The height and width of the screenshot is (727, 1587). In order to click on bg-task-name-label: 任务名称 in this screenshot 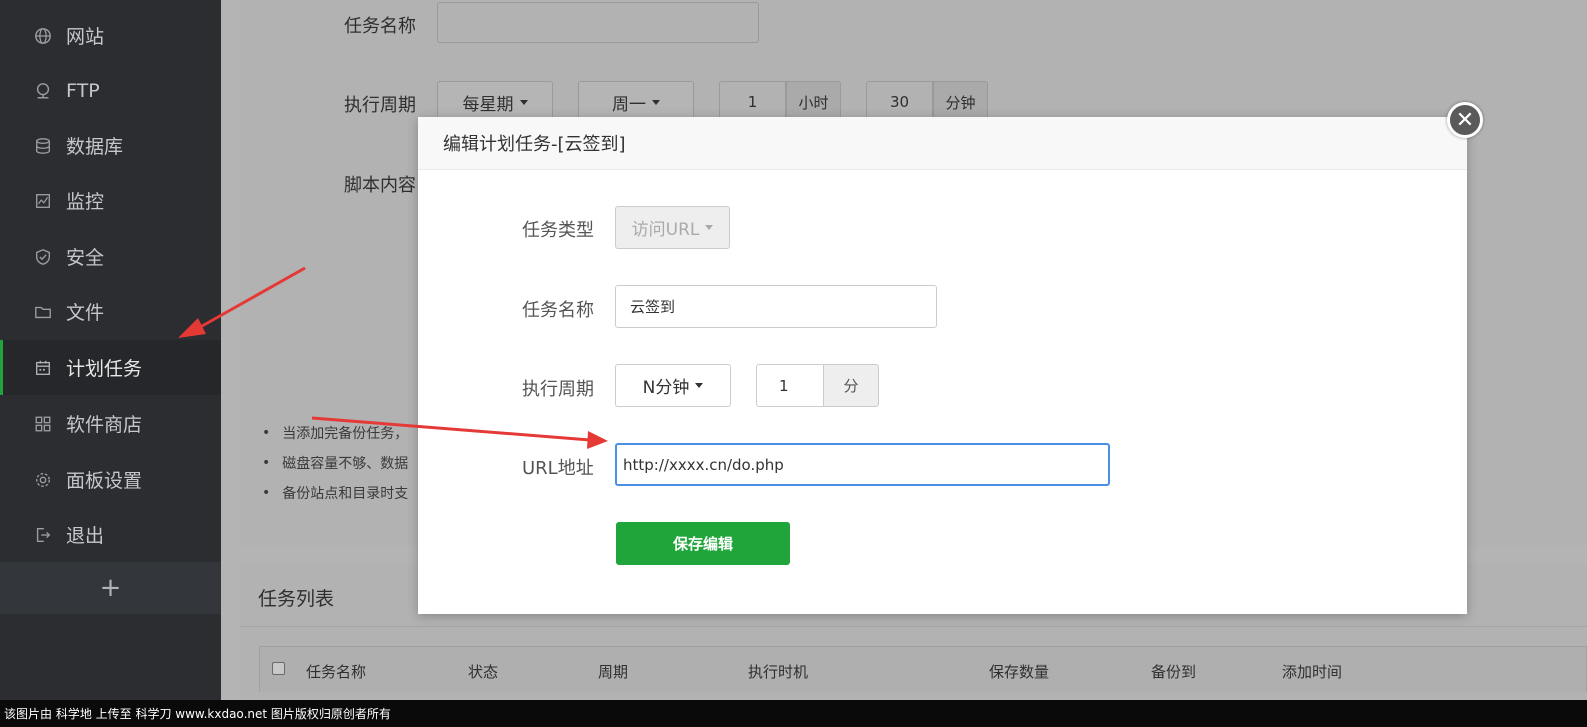, I will do `click(380, 26)`.